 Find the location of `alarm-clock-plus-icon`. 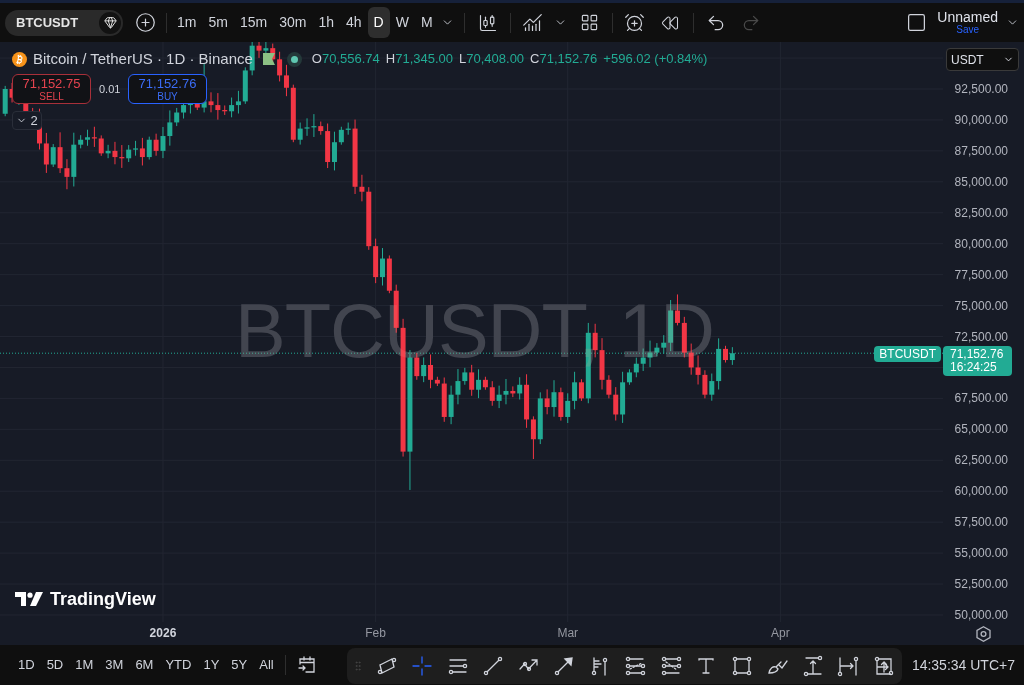

alarm-clock-plus-icon is located at coordinates (635, 22).